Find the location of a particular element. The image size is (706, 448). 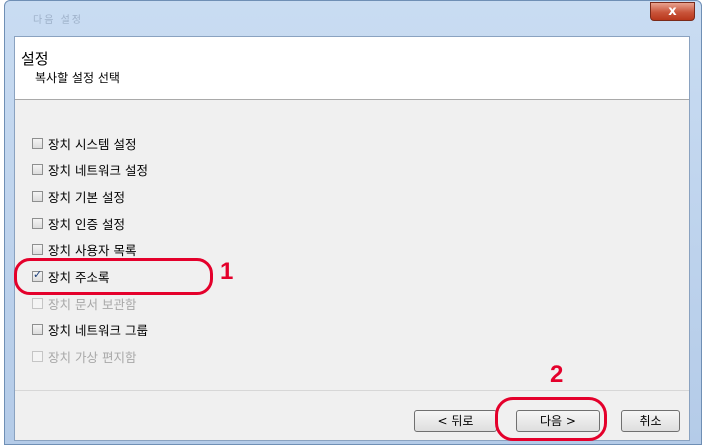

option-system-settings: 장치 시스템 설정 is located at coordinates (84, 143).